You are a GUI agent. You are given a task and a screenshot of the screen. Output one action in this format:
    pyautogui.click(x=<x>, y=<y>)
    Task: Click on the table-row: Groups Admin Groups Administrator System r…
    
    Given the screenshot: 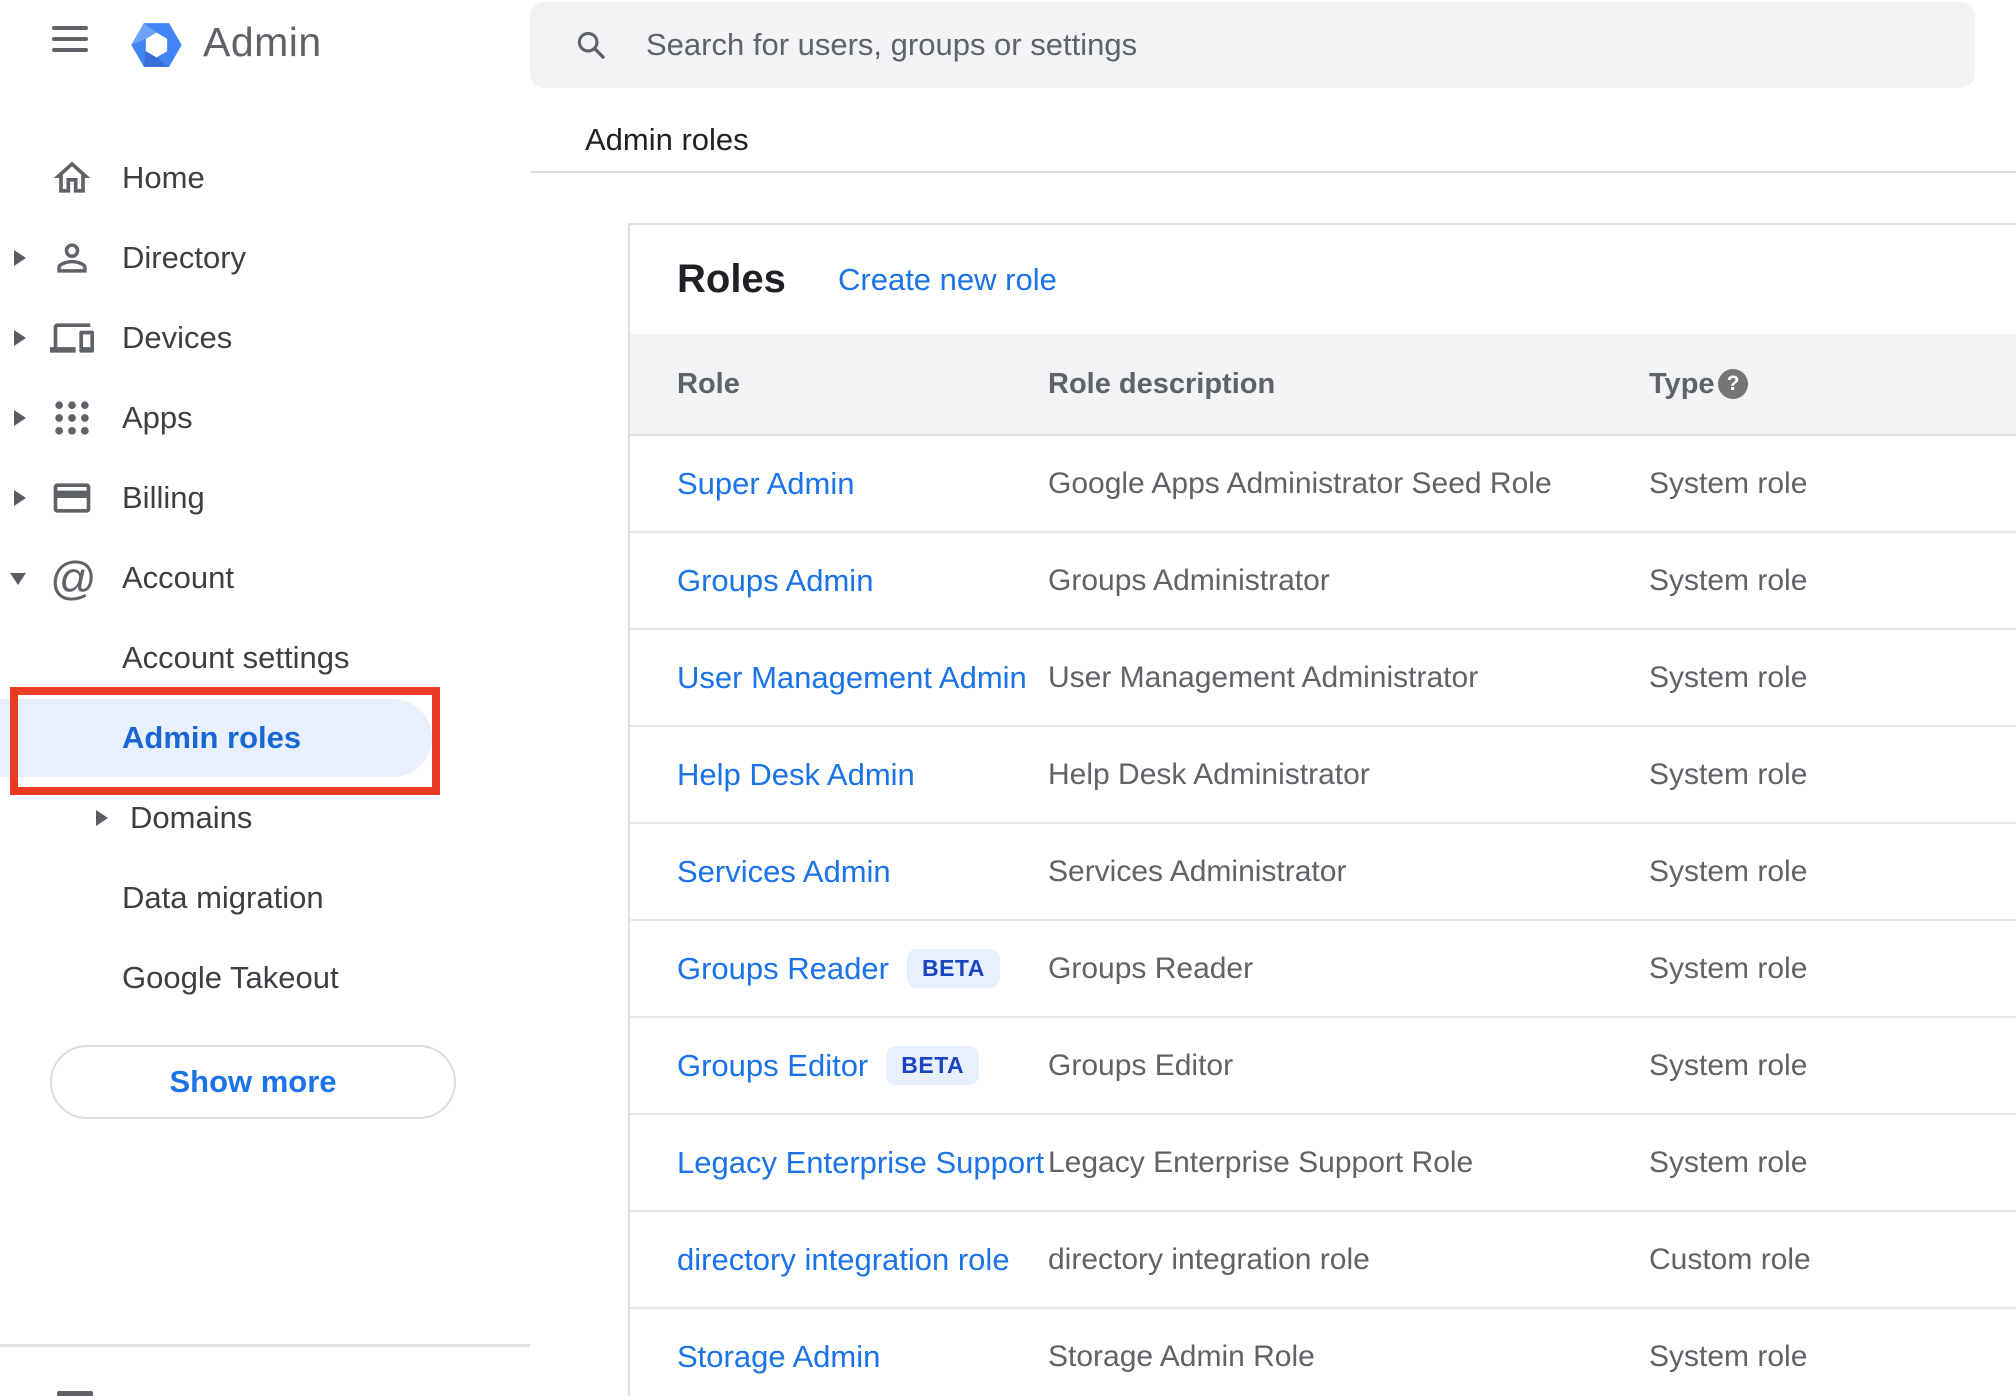 What is the action you would take?
    pyautogui.click(x=1323, y=581)
    